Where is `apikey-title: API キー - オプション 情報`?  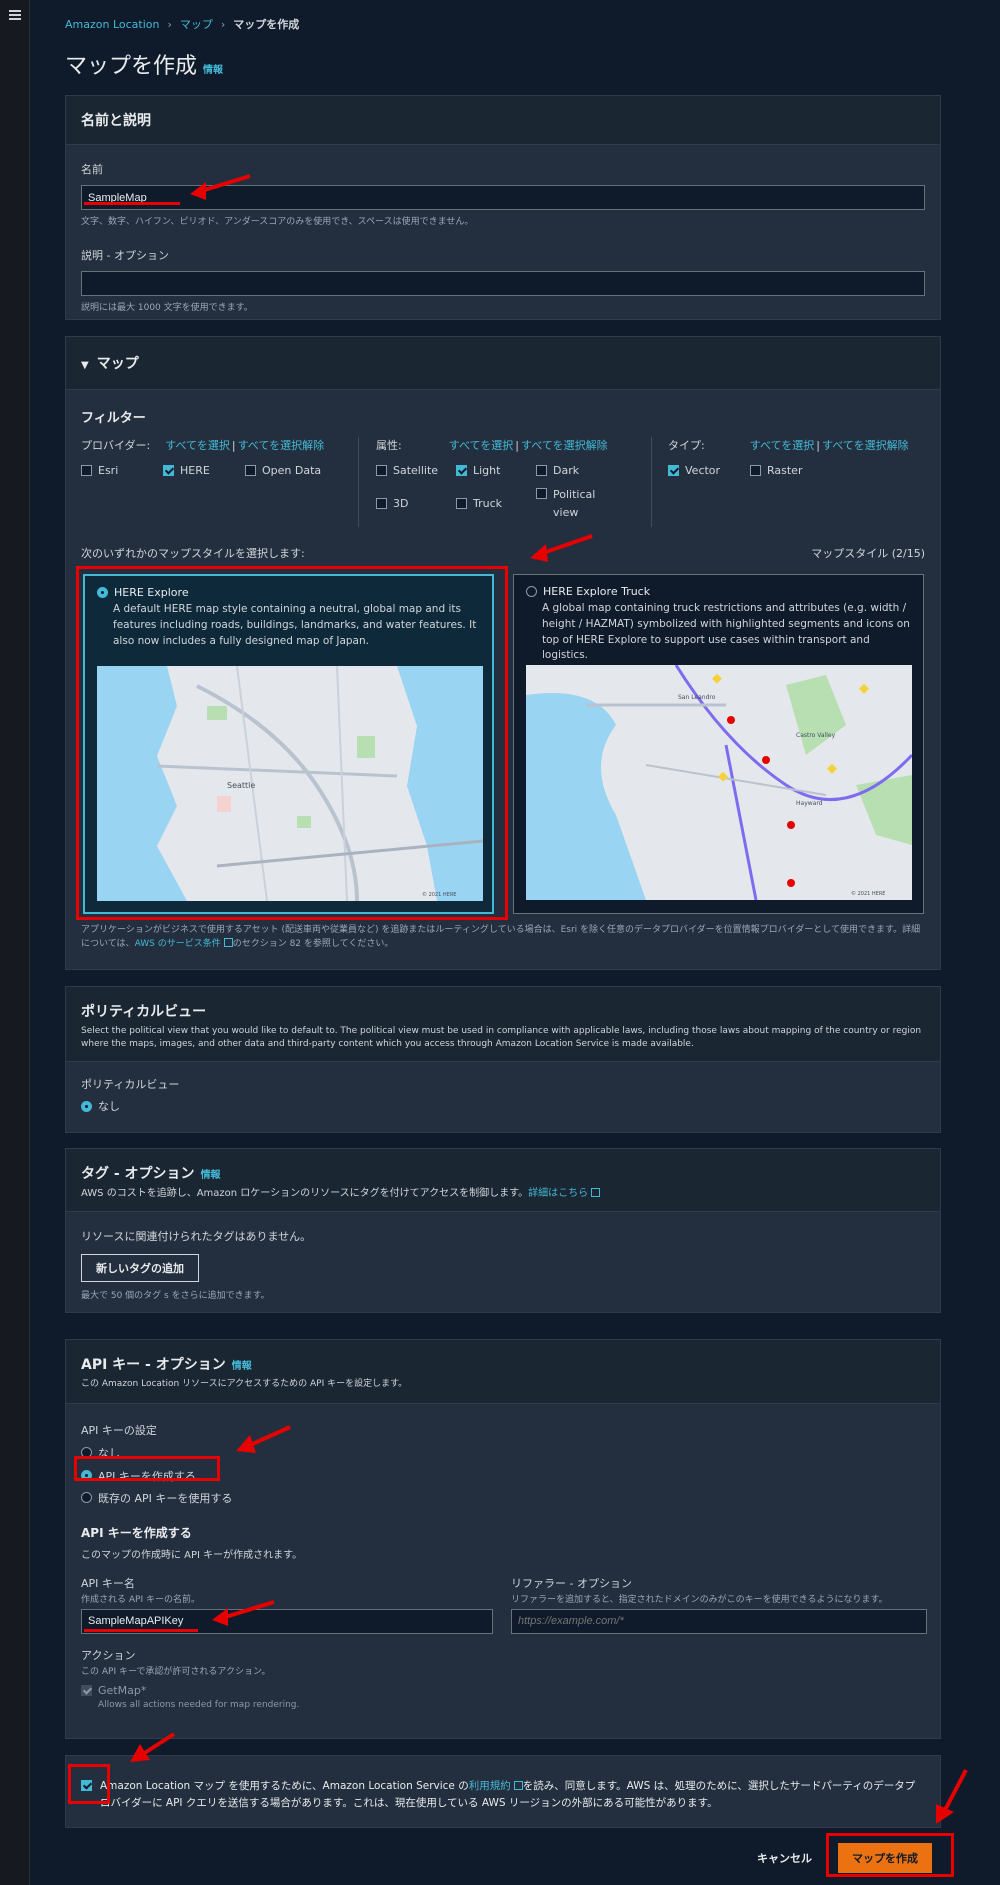
apikey-title: API キー - オプション 情報 is located at coordinates (503, 1364).